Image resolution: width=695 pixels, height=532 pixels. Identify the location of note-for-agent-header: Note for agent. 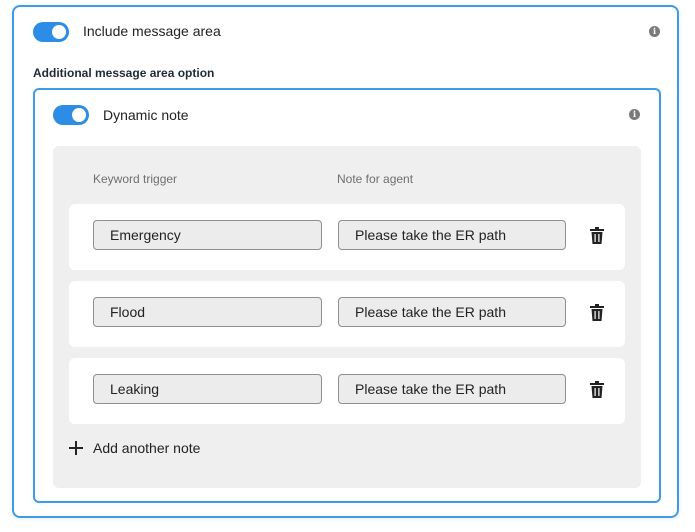
(375, 179).